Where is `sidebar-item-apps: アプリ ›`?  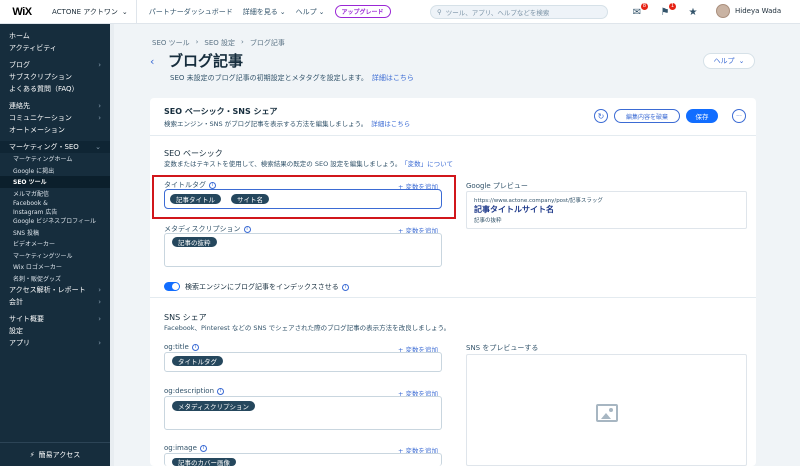 sidebar-item-apps: アプリ › is located at coordinates (55, 343).